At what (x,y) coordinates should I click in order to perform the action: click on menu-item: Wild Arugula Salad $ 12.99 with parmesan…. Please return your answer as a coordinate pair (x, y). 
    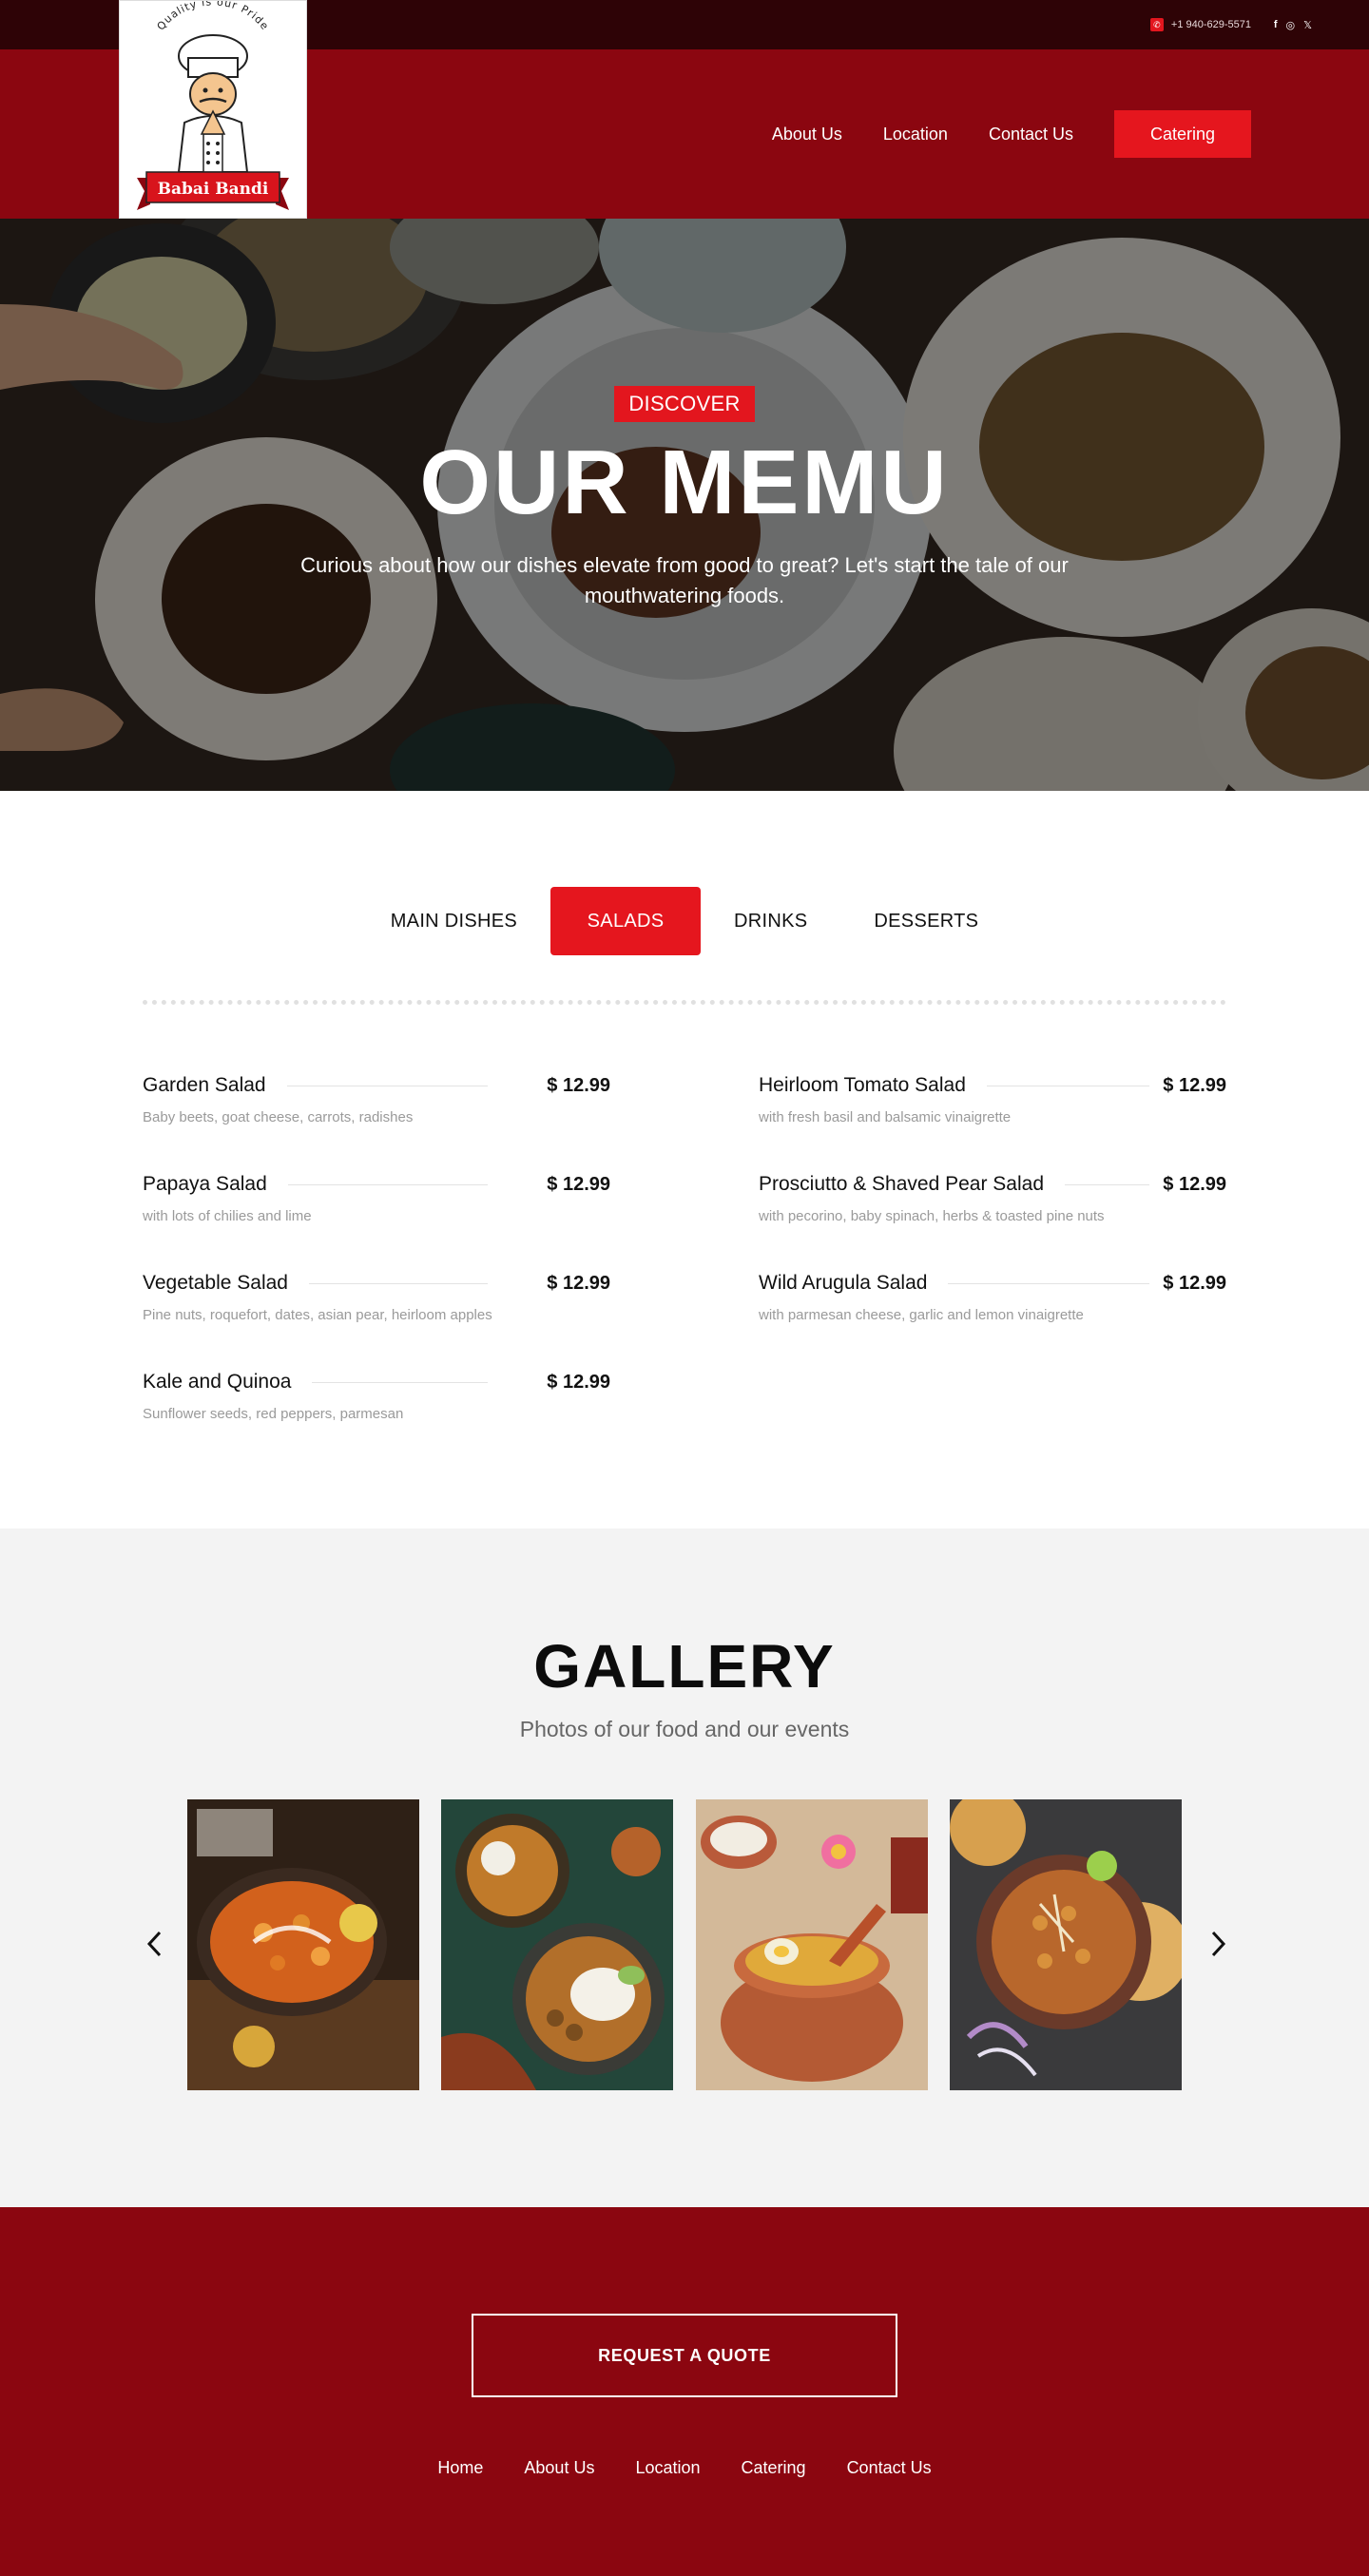
    Looking at the image, I should click on (992, 1298).